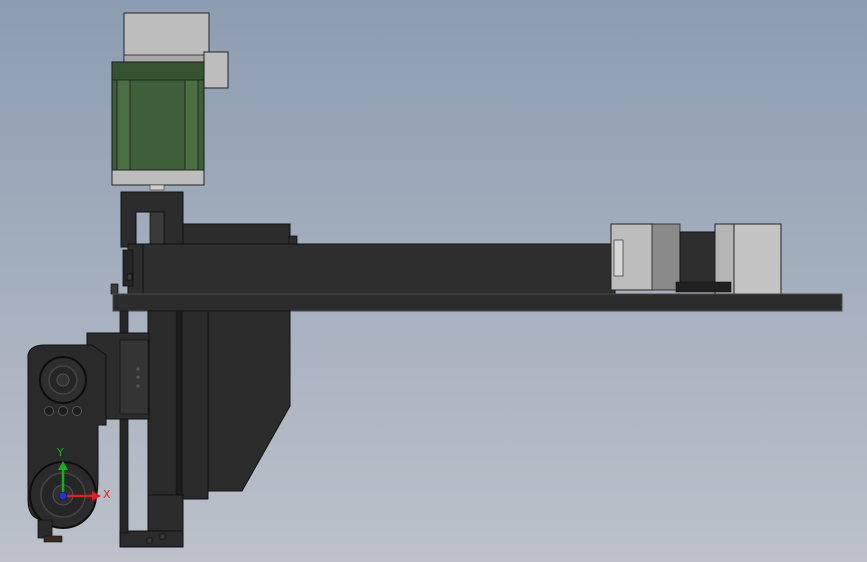  I want to click on hmotor-front-cap, so click(757, 259).